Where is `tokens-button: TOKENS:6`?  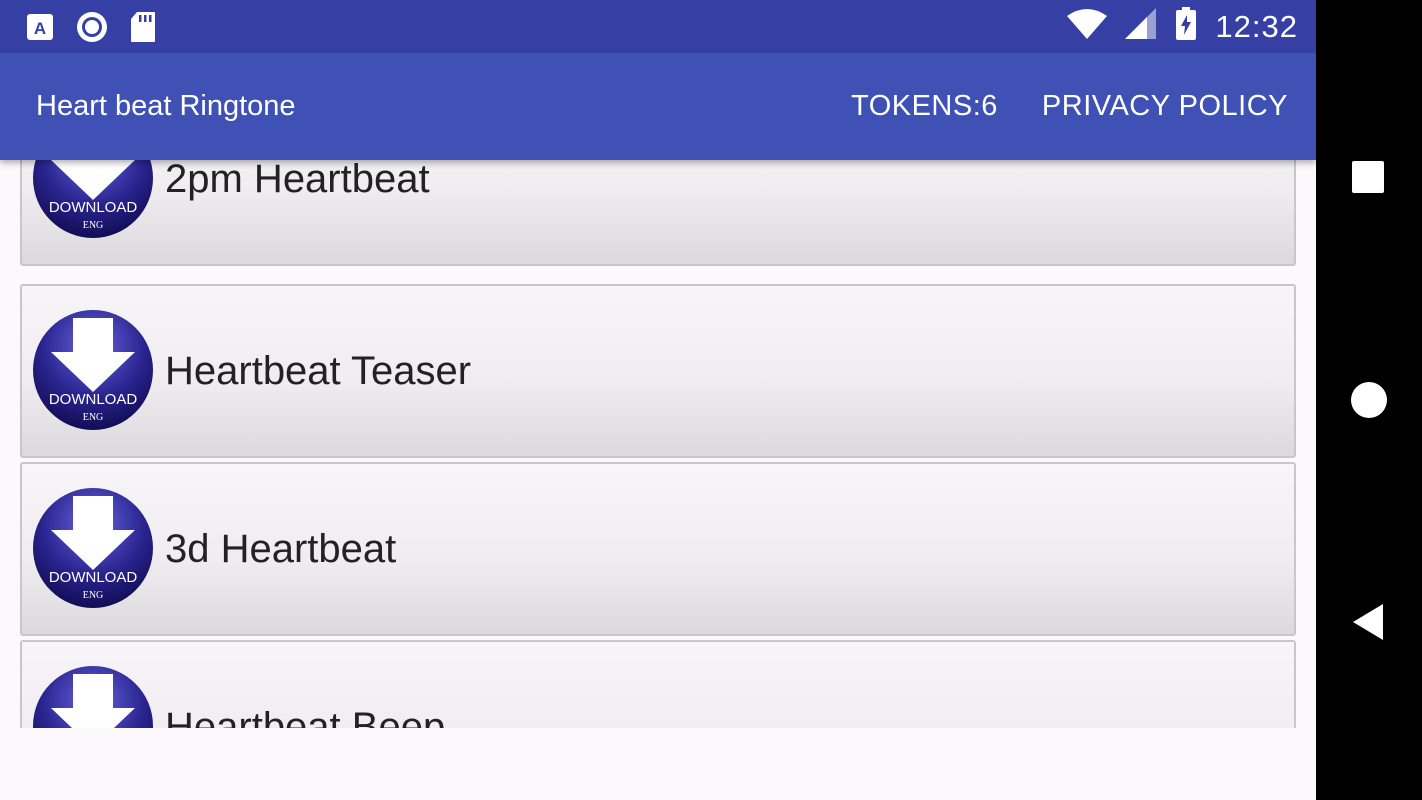 tokens-button: TOKENS:6 is located at coordinates (924, 106).